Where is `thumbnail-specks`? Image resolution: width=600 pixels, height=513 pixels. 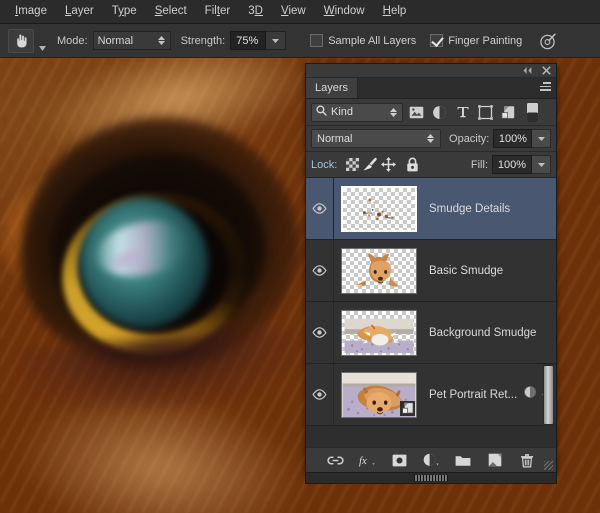 thumbnail-specks is located at coordinates (378, 208).